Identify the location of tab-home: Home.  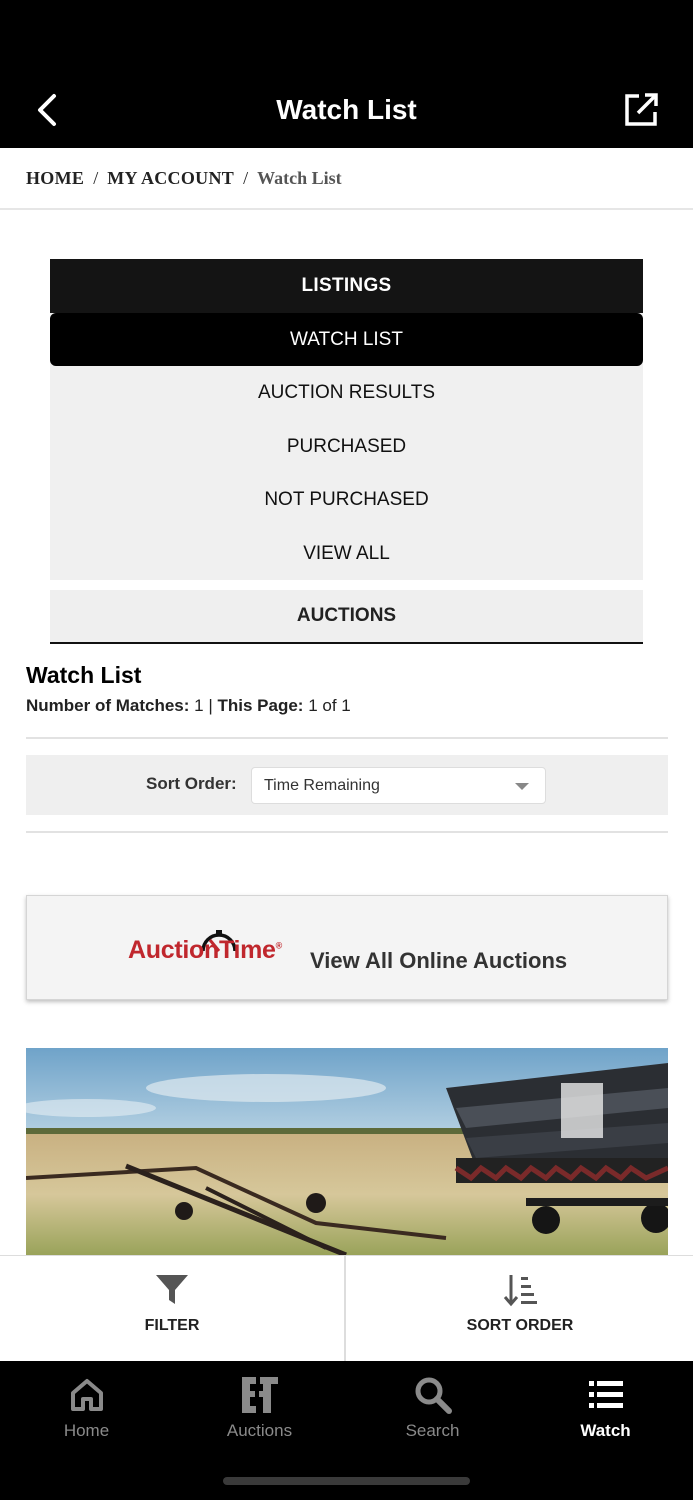
(86, 1411).